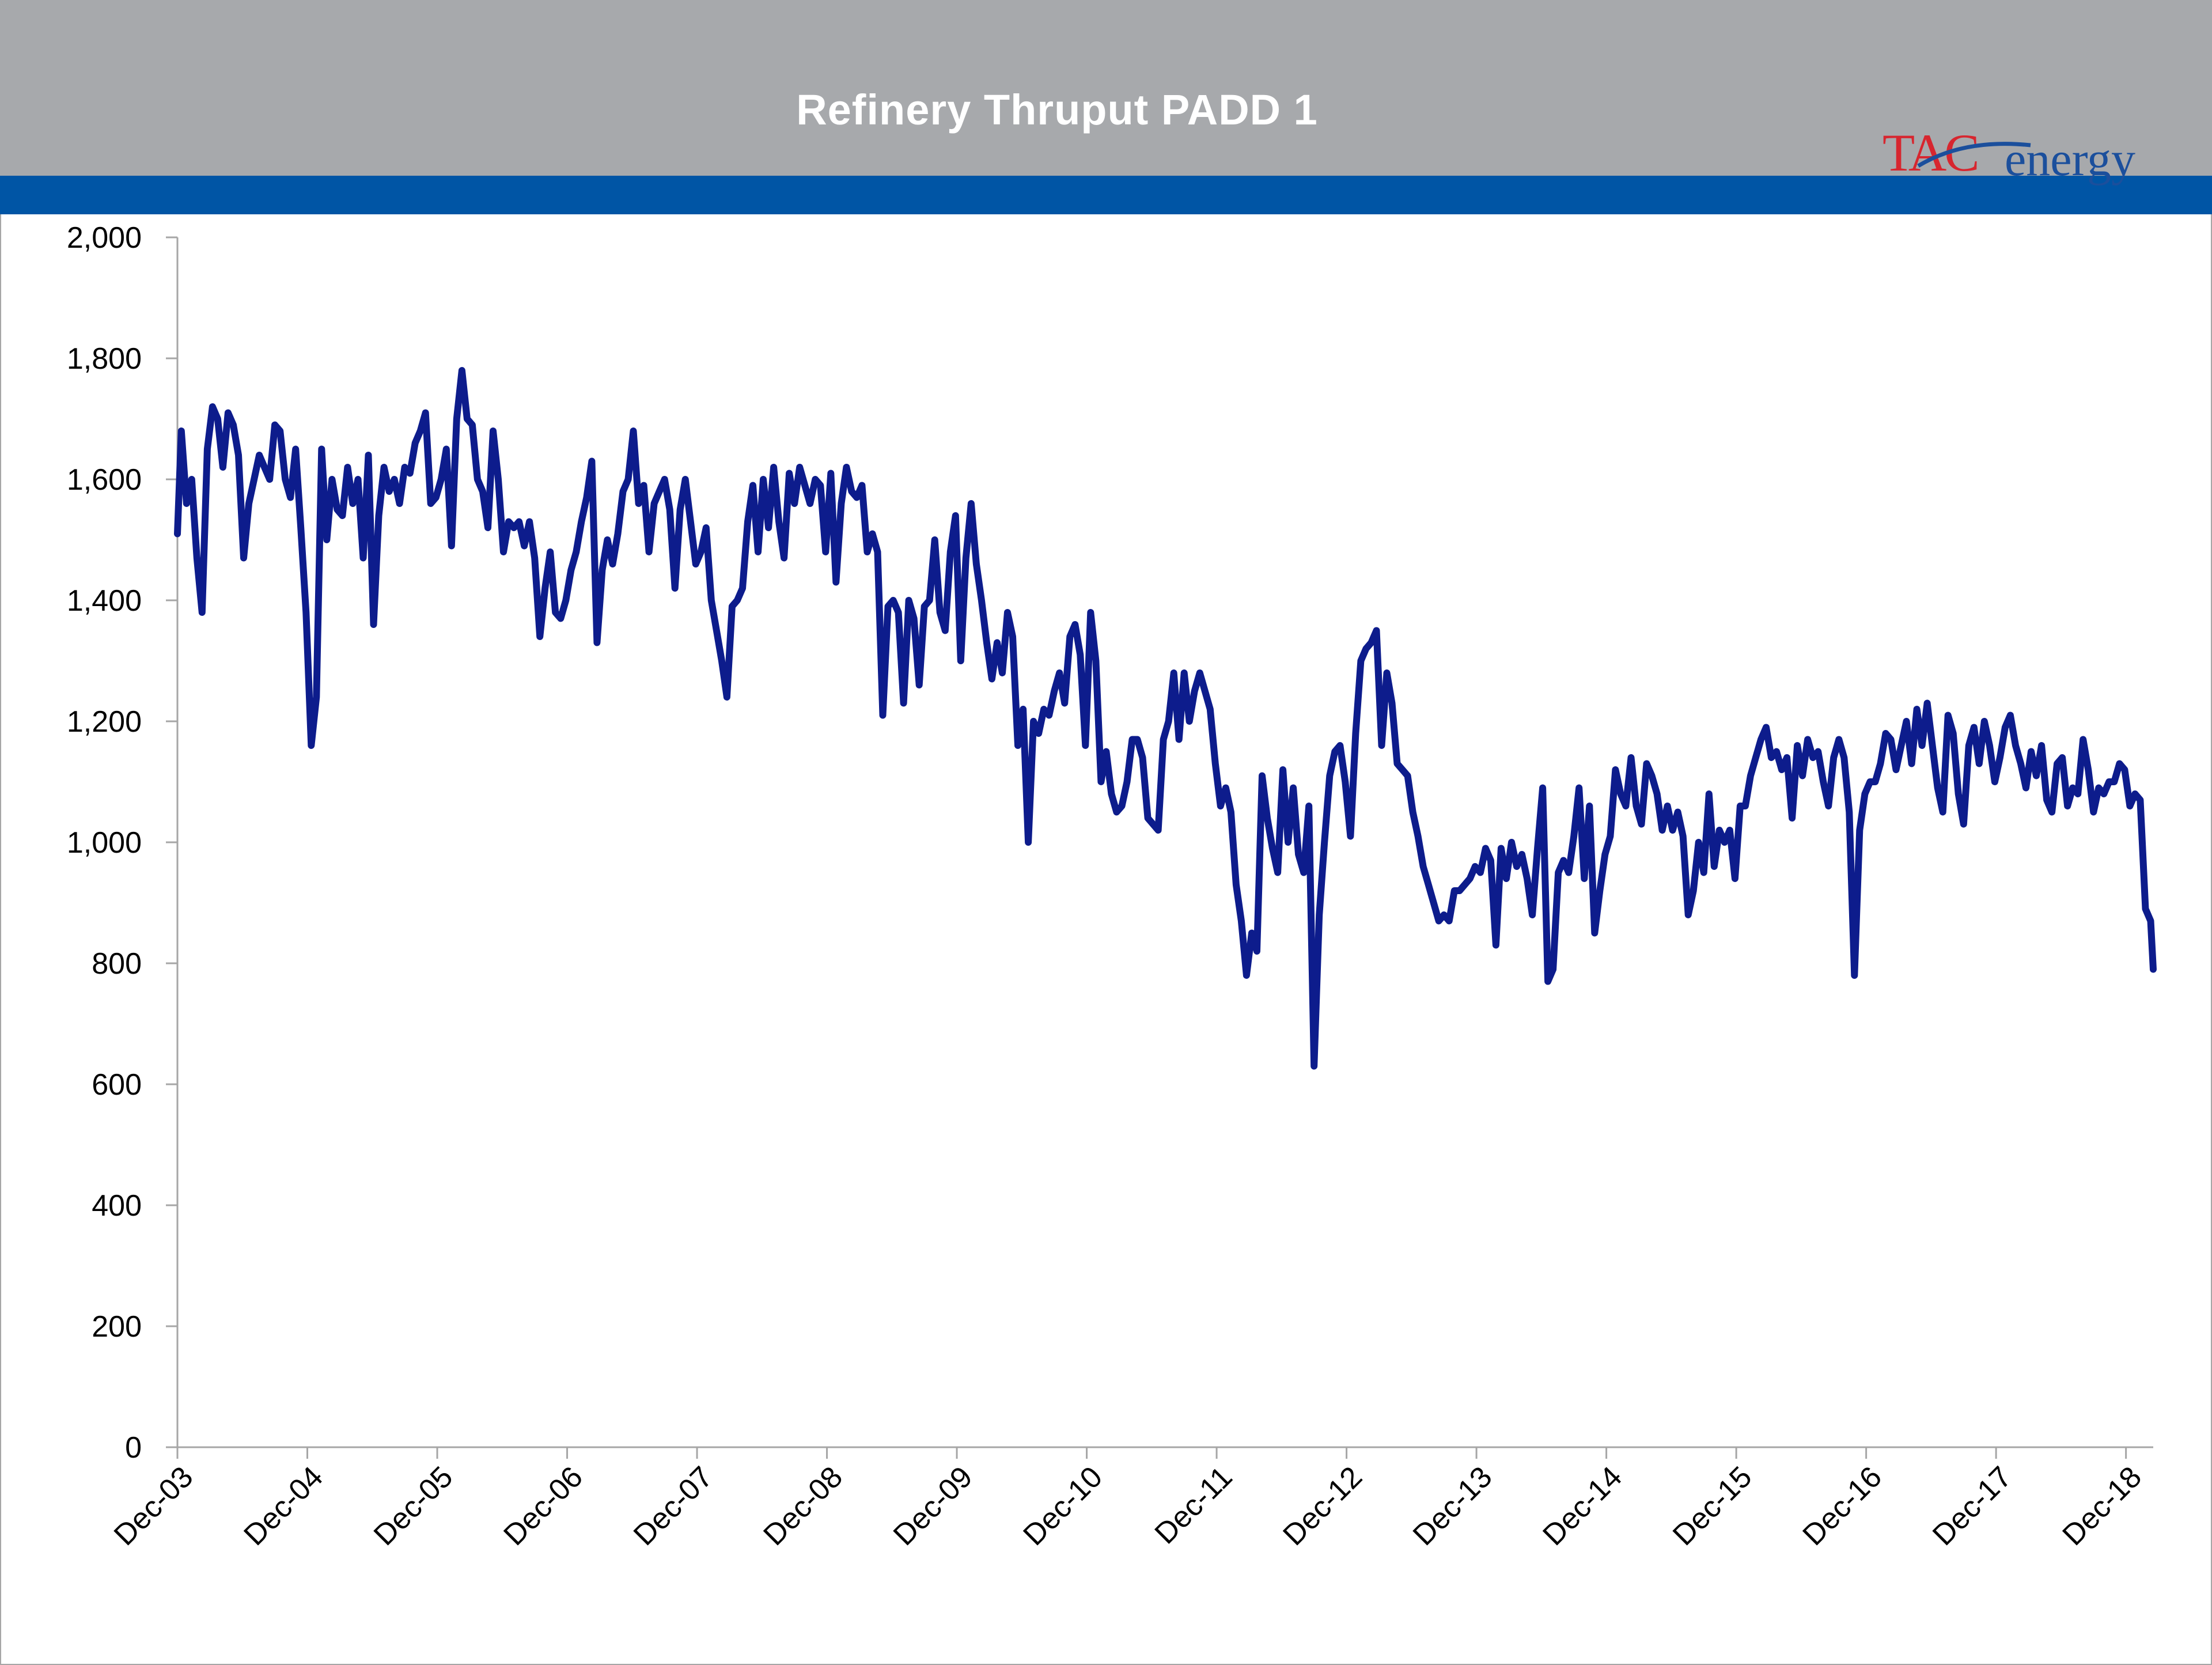 This screenshot has height=1665, width=2212. I want to click on y-tick-label: 0, so click(133, 1448).